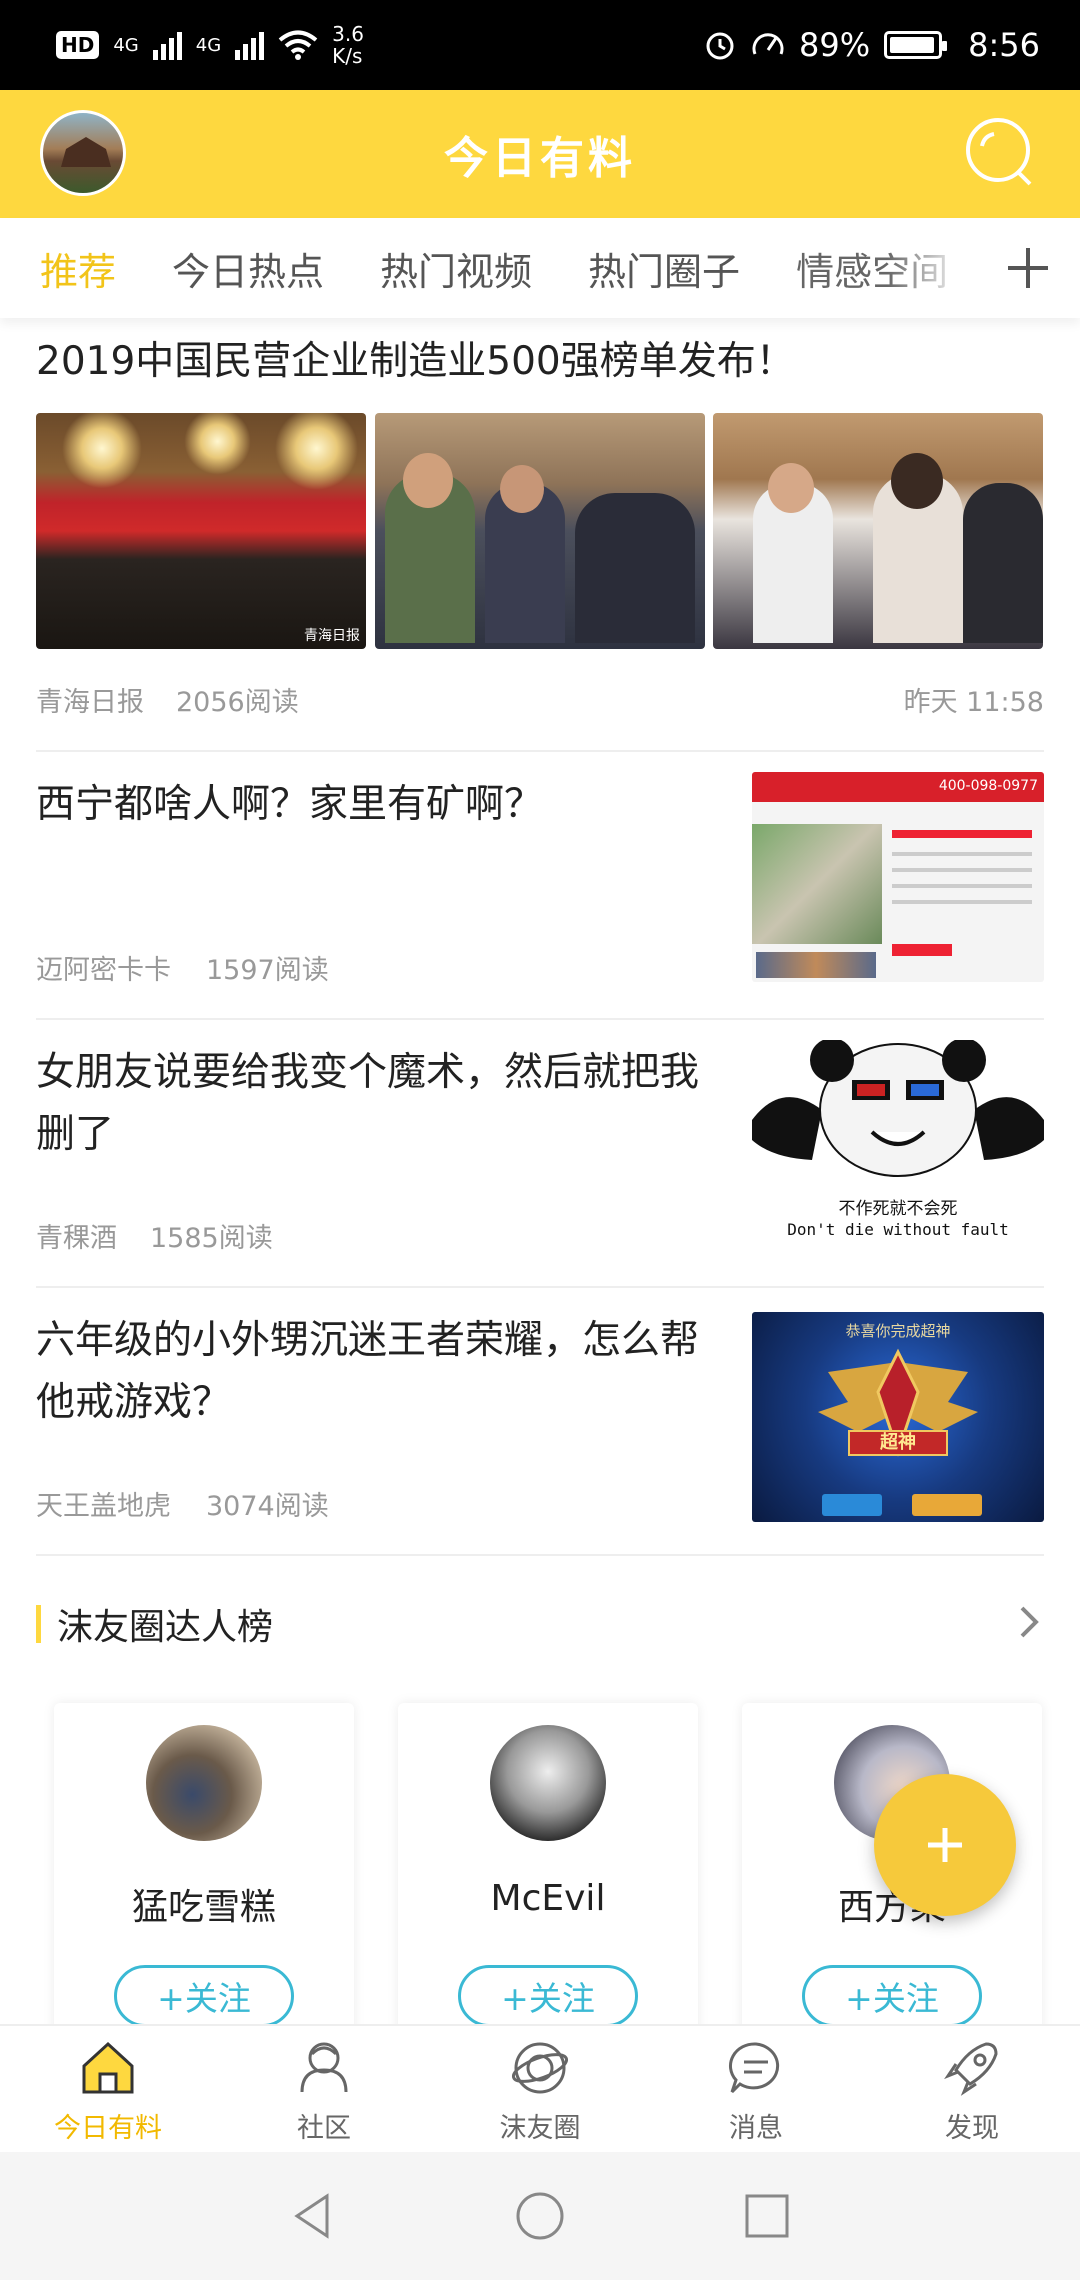  Describe the element at coordinates (324, 2128) in the screenshot. I see `nav-label: 社区` at that location.